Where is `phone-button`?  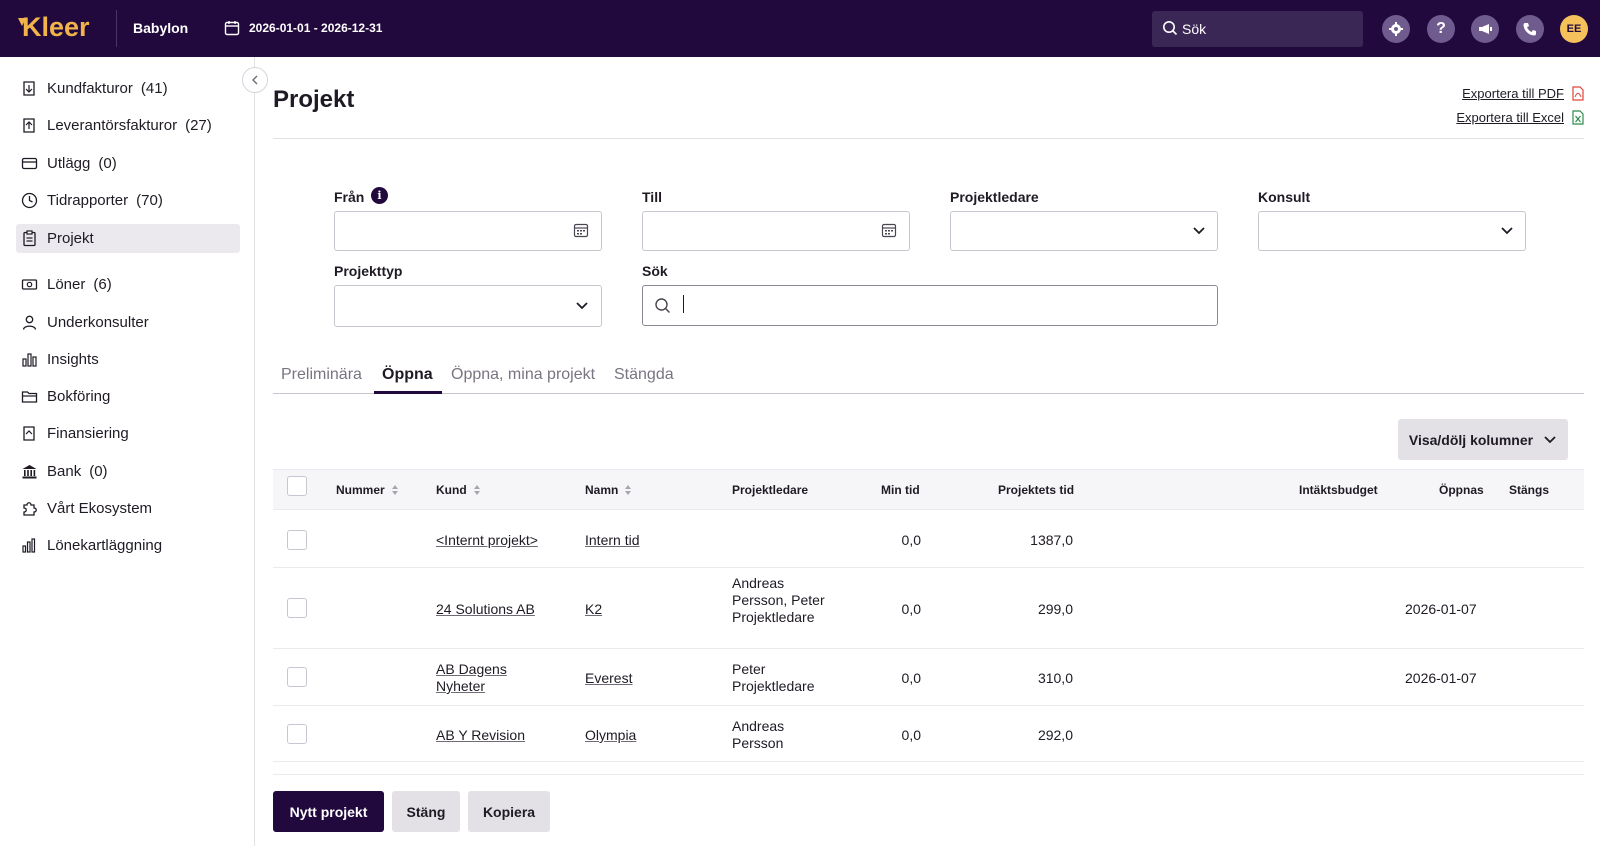 phone-button is located at coordinates (1530, 29).